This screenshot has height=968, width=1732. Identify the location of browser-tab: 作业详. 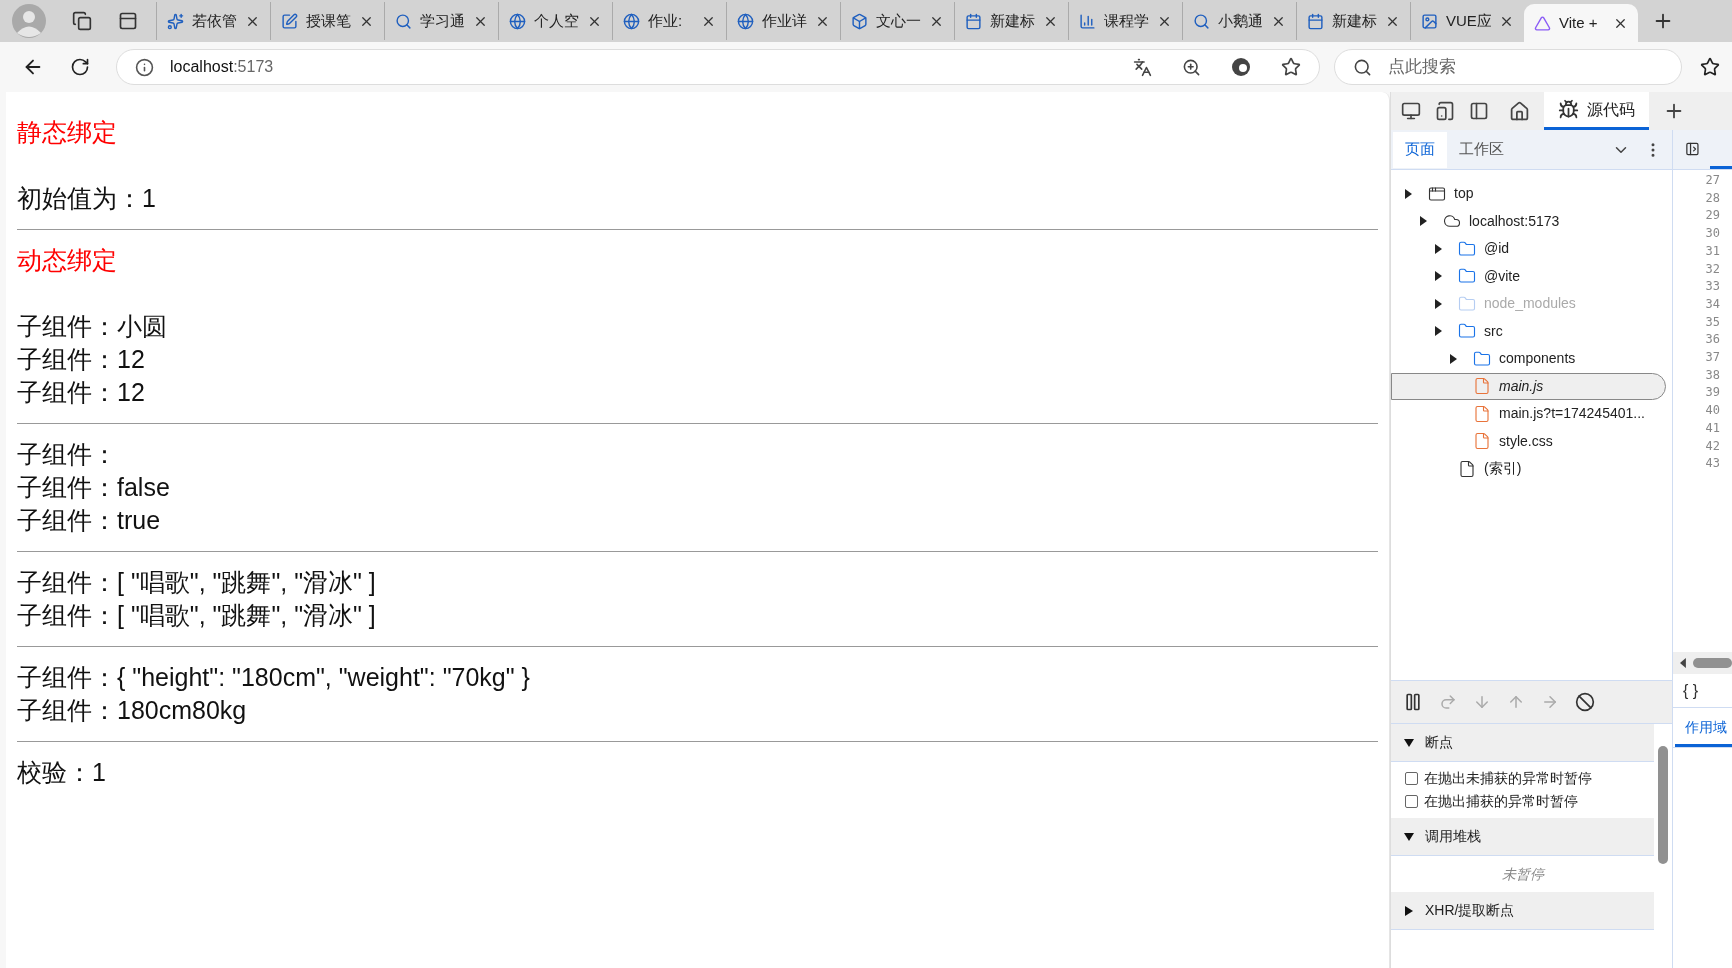
(783, 21).